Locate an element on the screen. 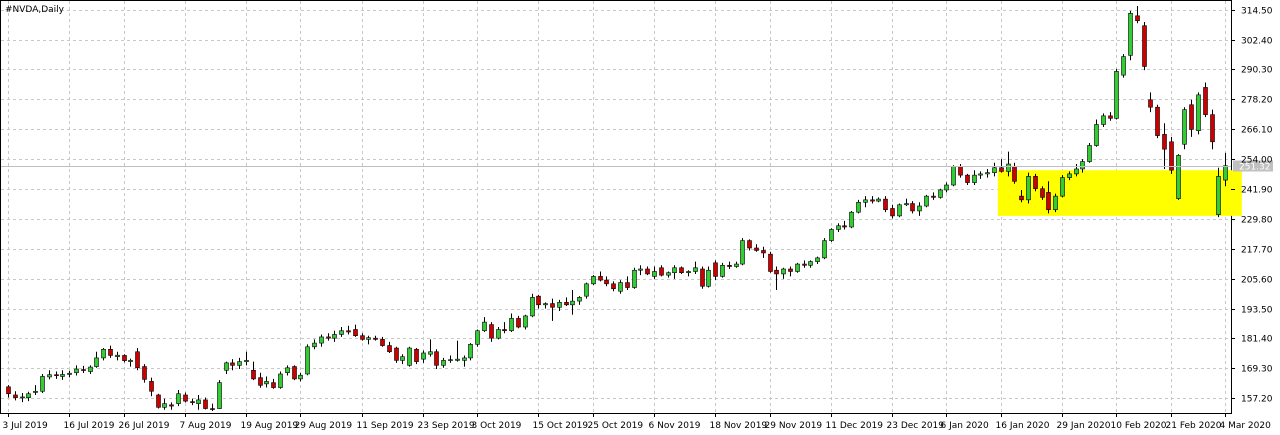  y-tick-label: 217.70 is located at coordinates (1257, 251).